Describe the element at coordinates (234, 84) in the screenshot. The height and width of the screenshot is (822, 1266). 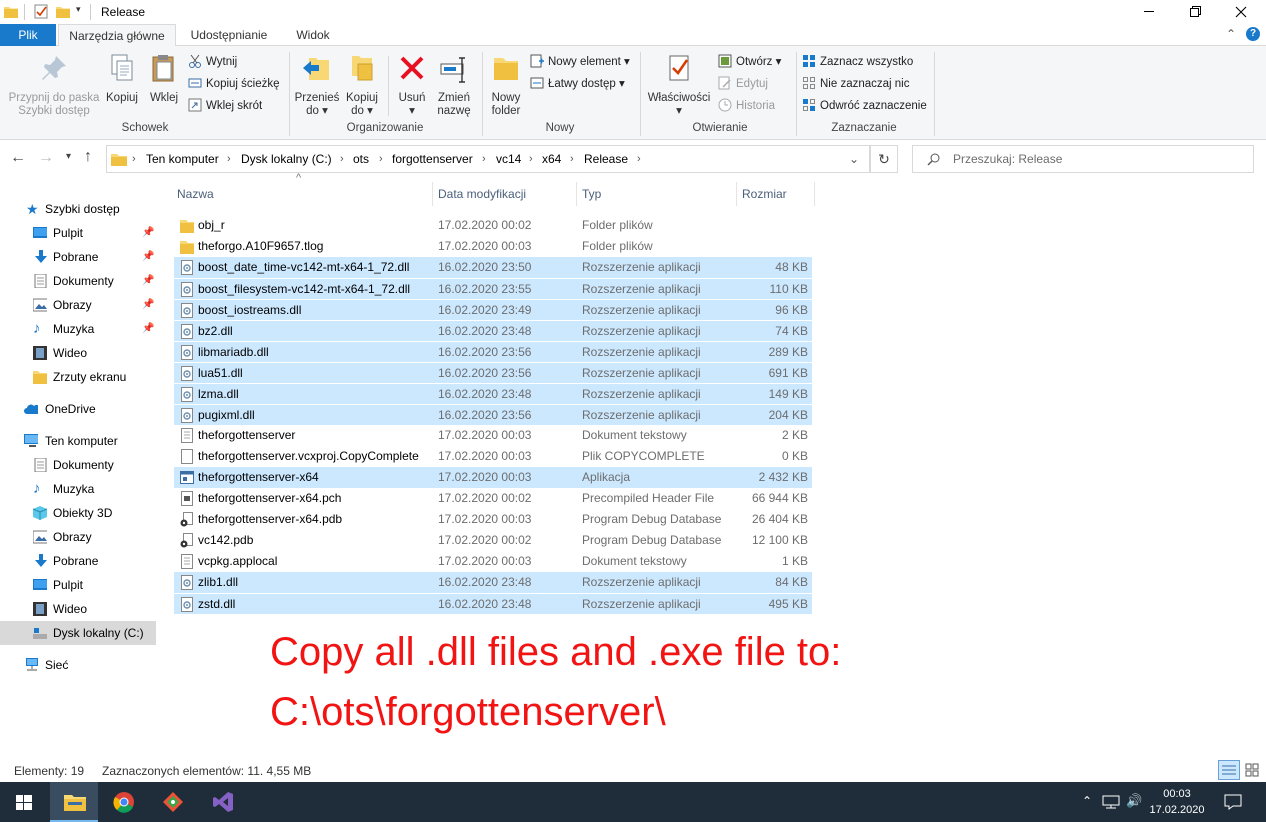
I see `copy-path-button: Kopiuj ścieżkę` at that location.